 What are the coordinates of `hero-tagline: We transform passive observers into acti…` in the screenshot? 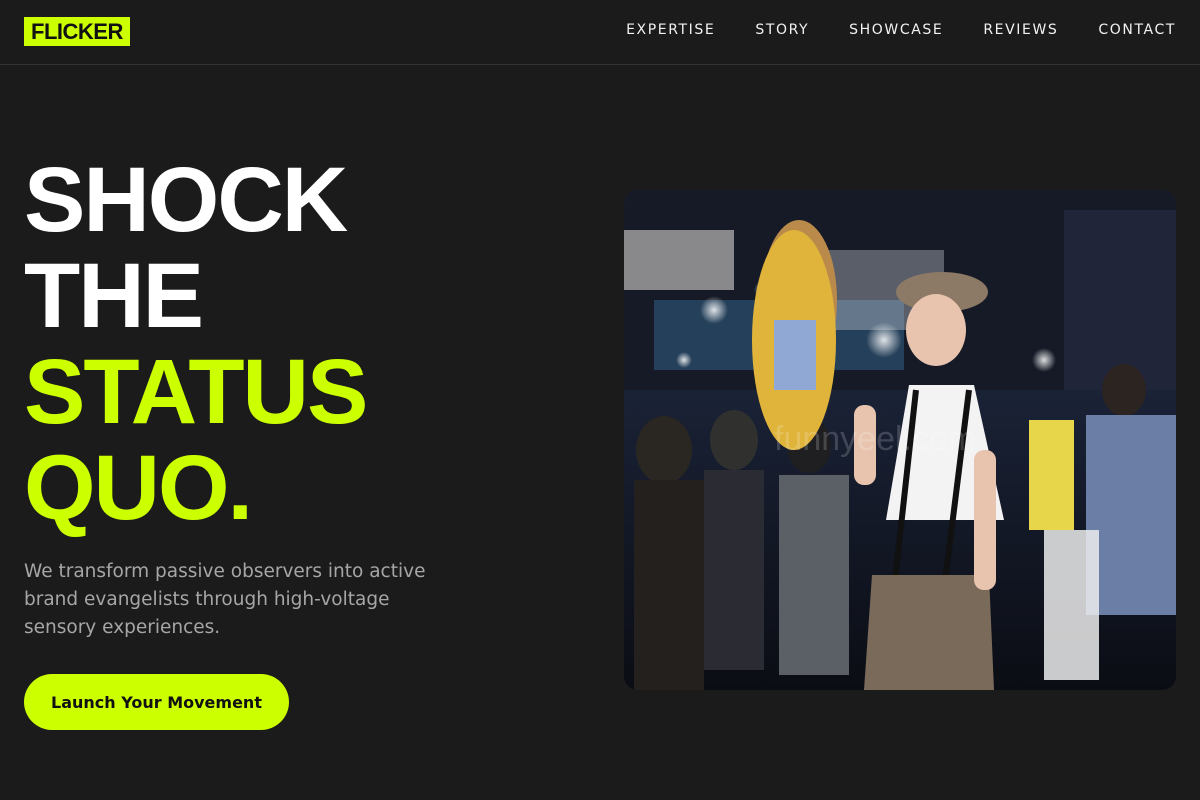 It's located at (225, 599).